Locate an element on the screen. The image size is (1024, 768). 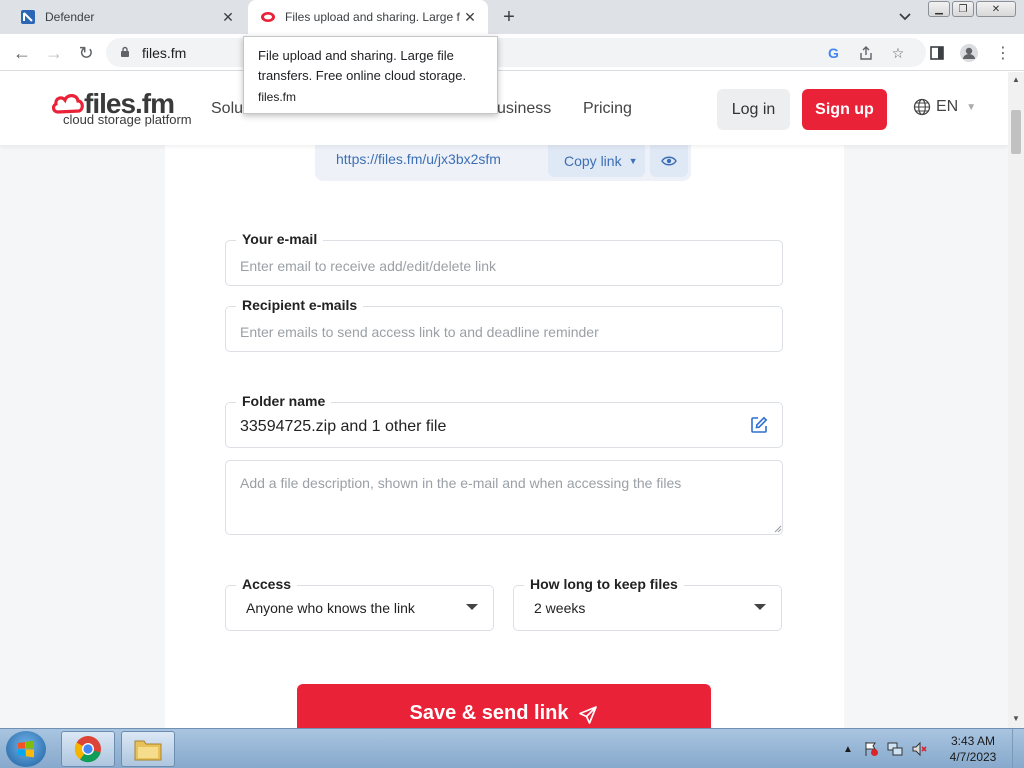
action-center-flag-icon is located at coordinates (871, 749).